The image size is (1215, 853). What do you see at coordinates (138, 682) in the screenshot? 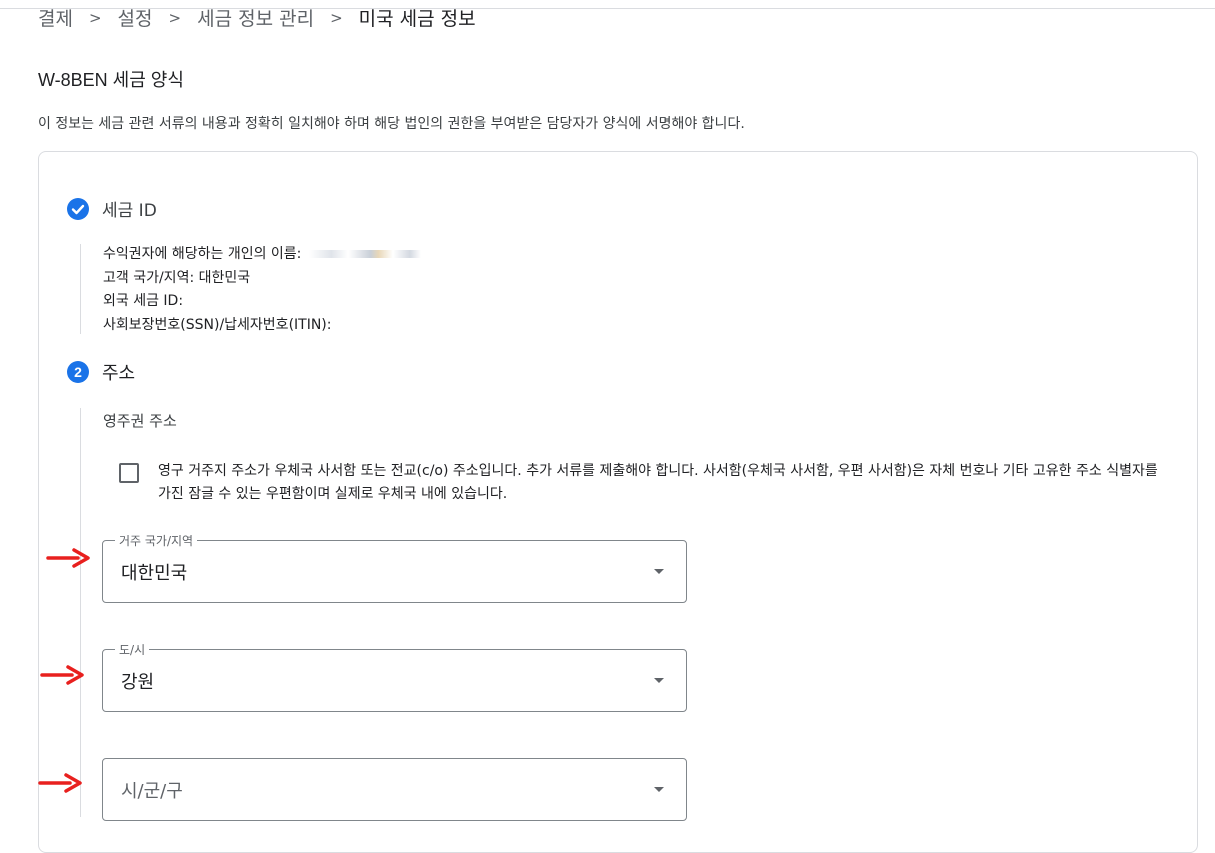
I see `province-select-value: 강원` at bounding box center [138, 682].